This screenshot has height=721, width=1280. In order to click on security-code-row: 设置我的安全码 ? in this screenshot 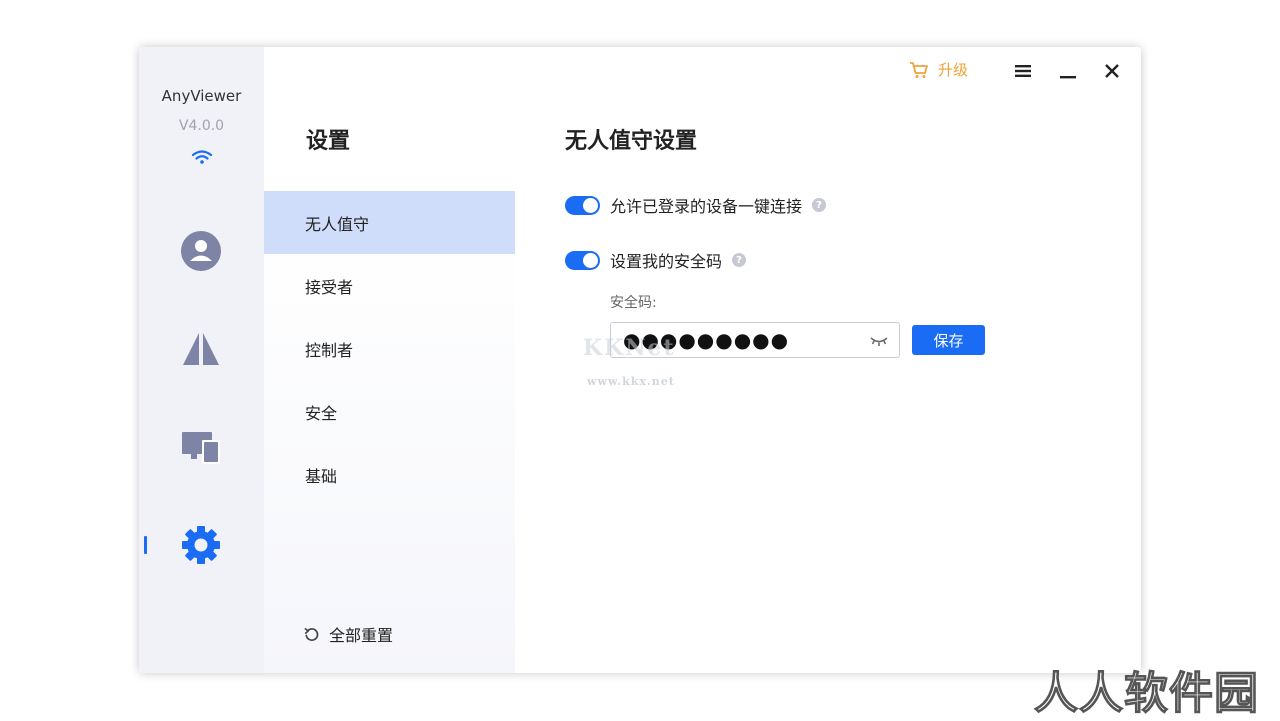, I will do `click(656, 260)`.